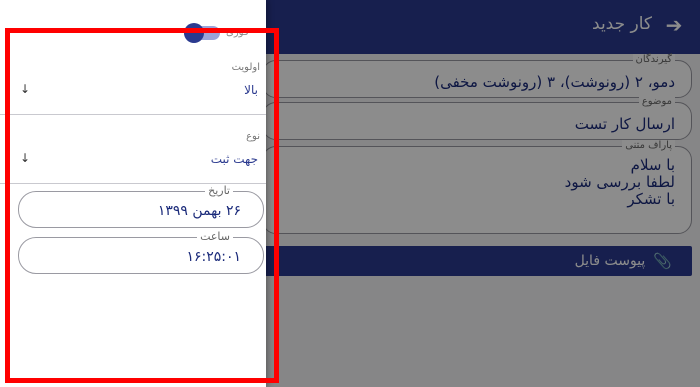 This screenshot has height=387, width=700. What do you see at coordinates (213, 257) in the screenshot?
I see `time-value: ۱۶:۲۵:۰۱` at bounding box center [213, 257].